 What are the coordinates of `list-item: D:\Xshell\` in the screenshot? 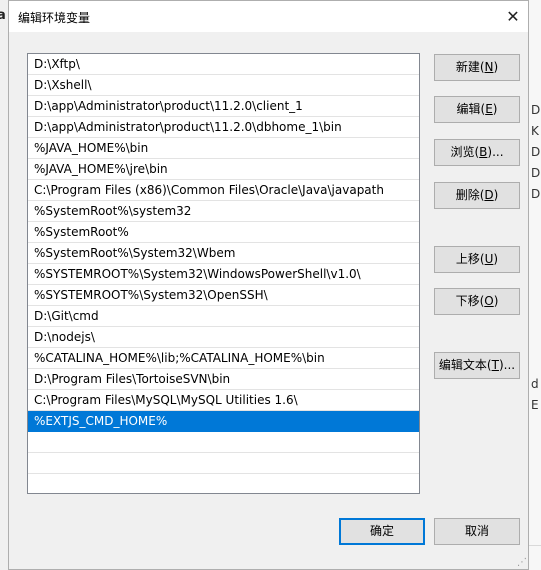 It's located at (223, 85).